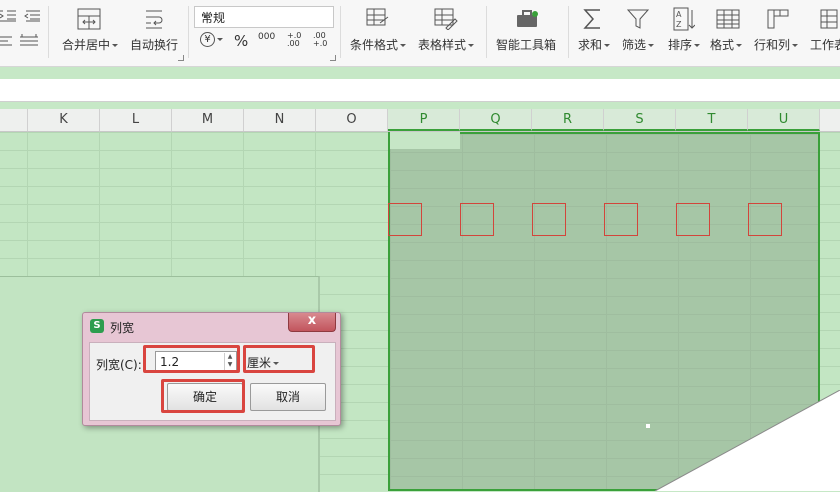 The height and width of the screenshot is (492, 840). I want to click on conditional-format-label: 条件格式, so click(374, 45).